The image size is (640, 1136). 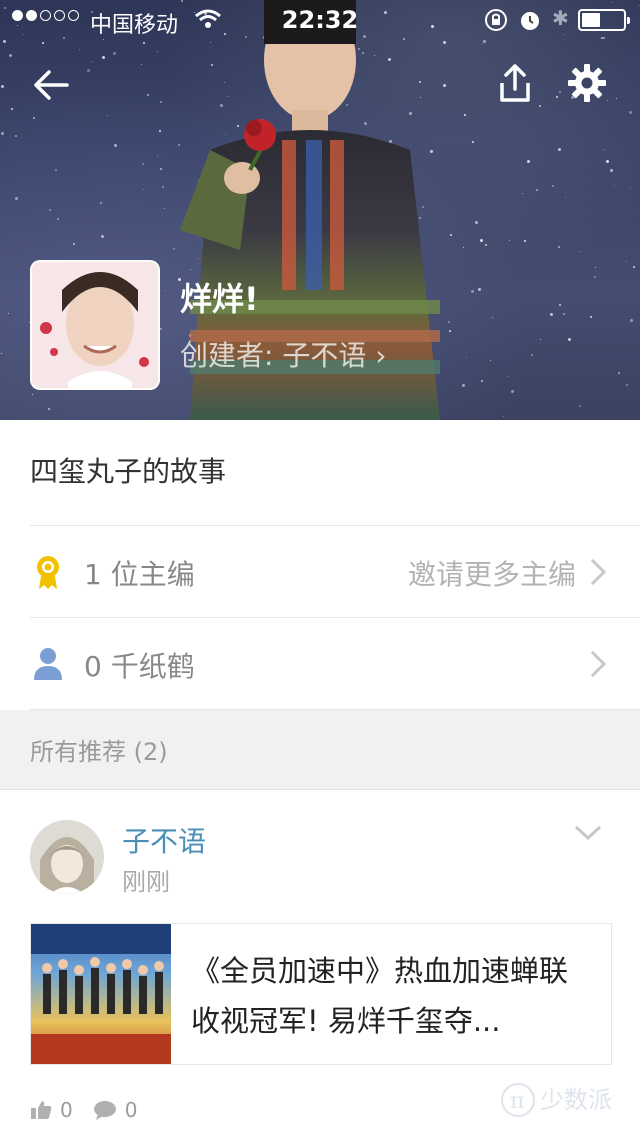 I want to click on battery-icon, so click(x=604, y=20).